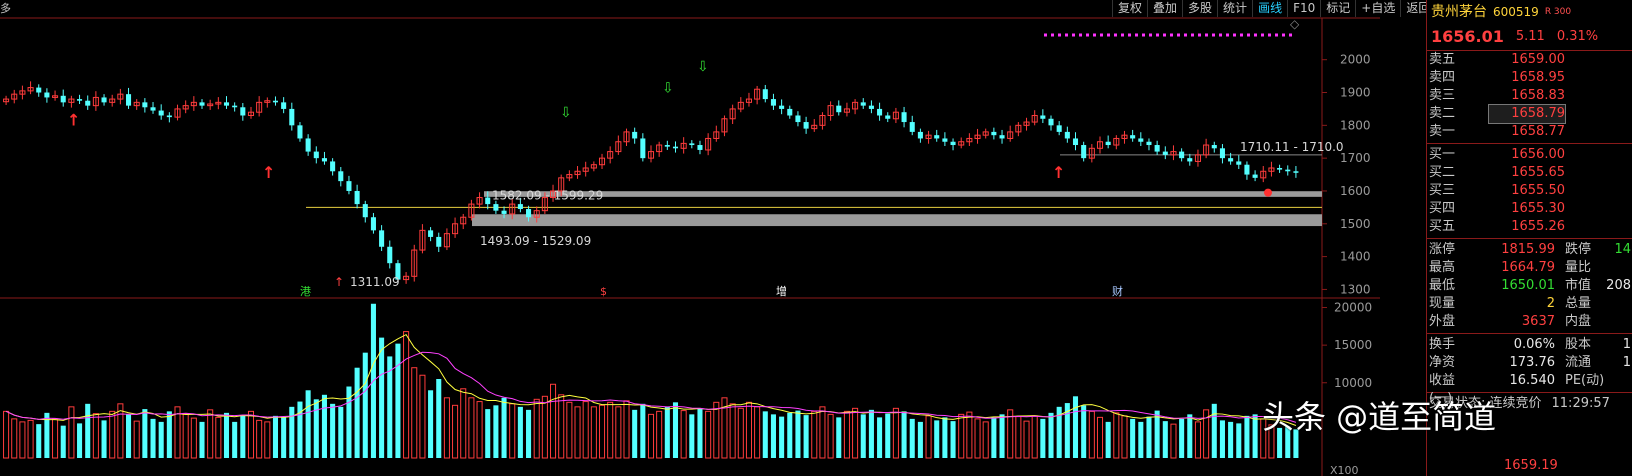  I want to click on order-book-row: 买四 1655.30, so click(1529, 209).